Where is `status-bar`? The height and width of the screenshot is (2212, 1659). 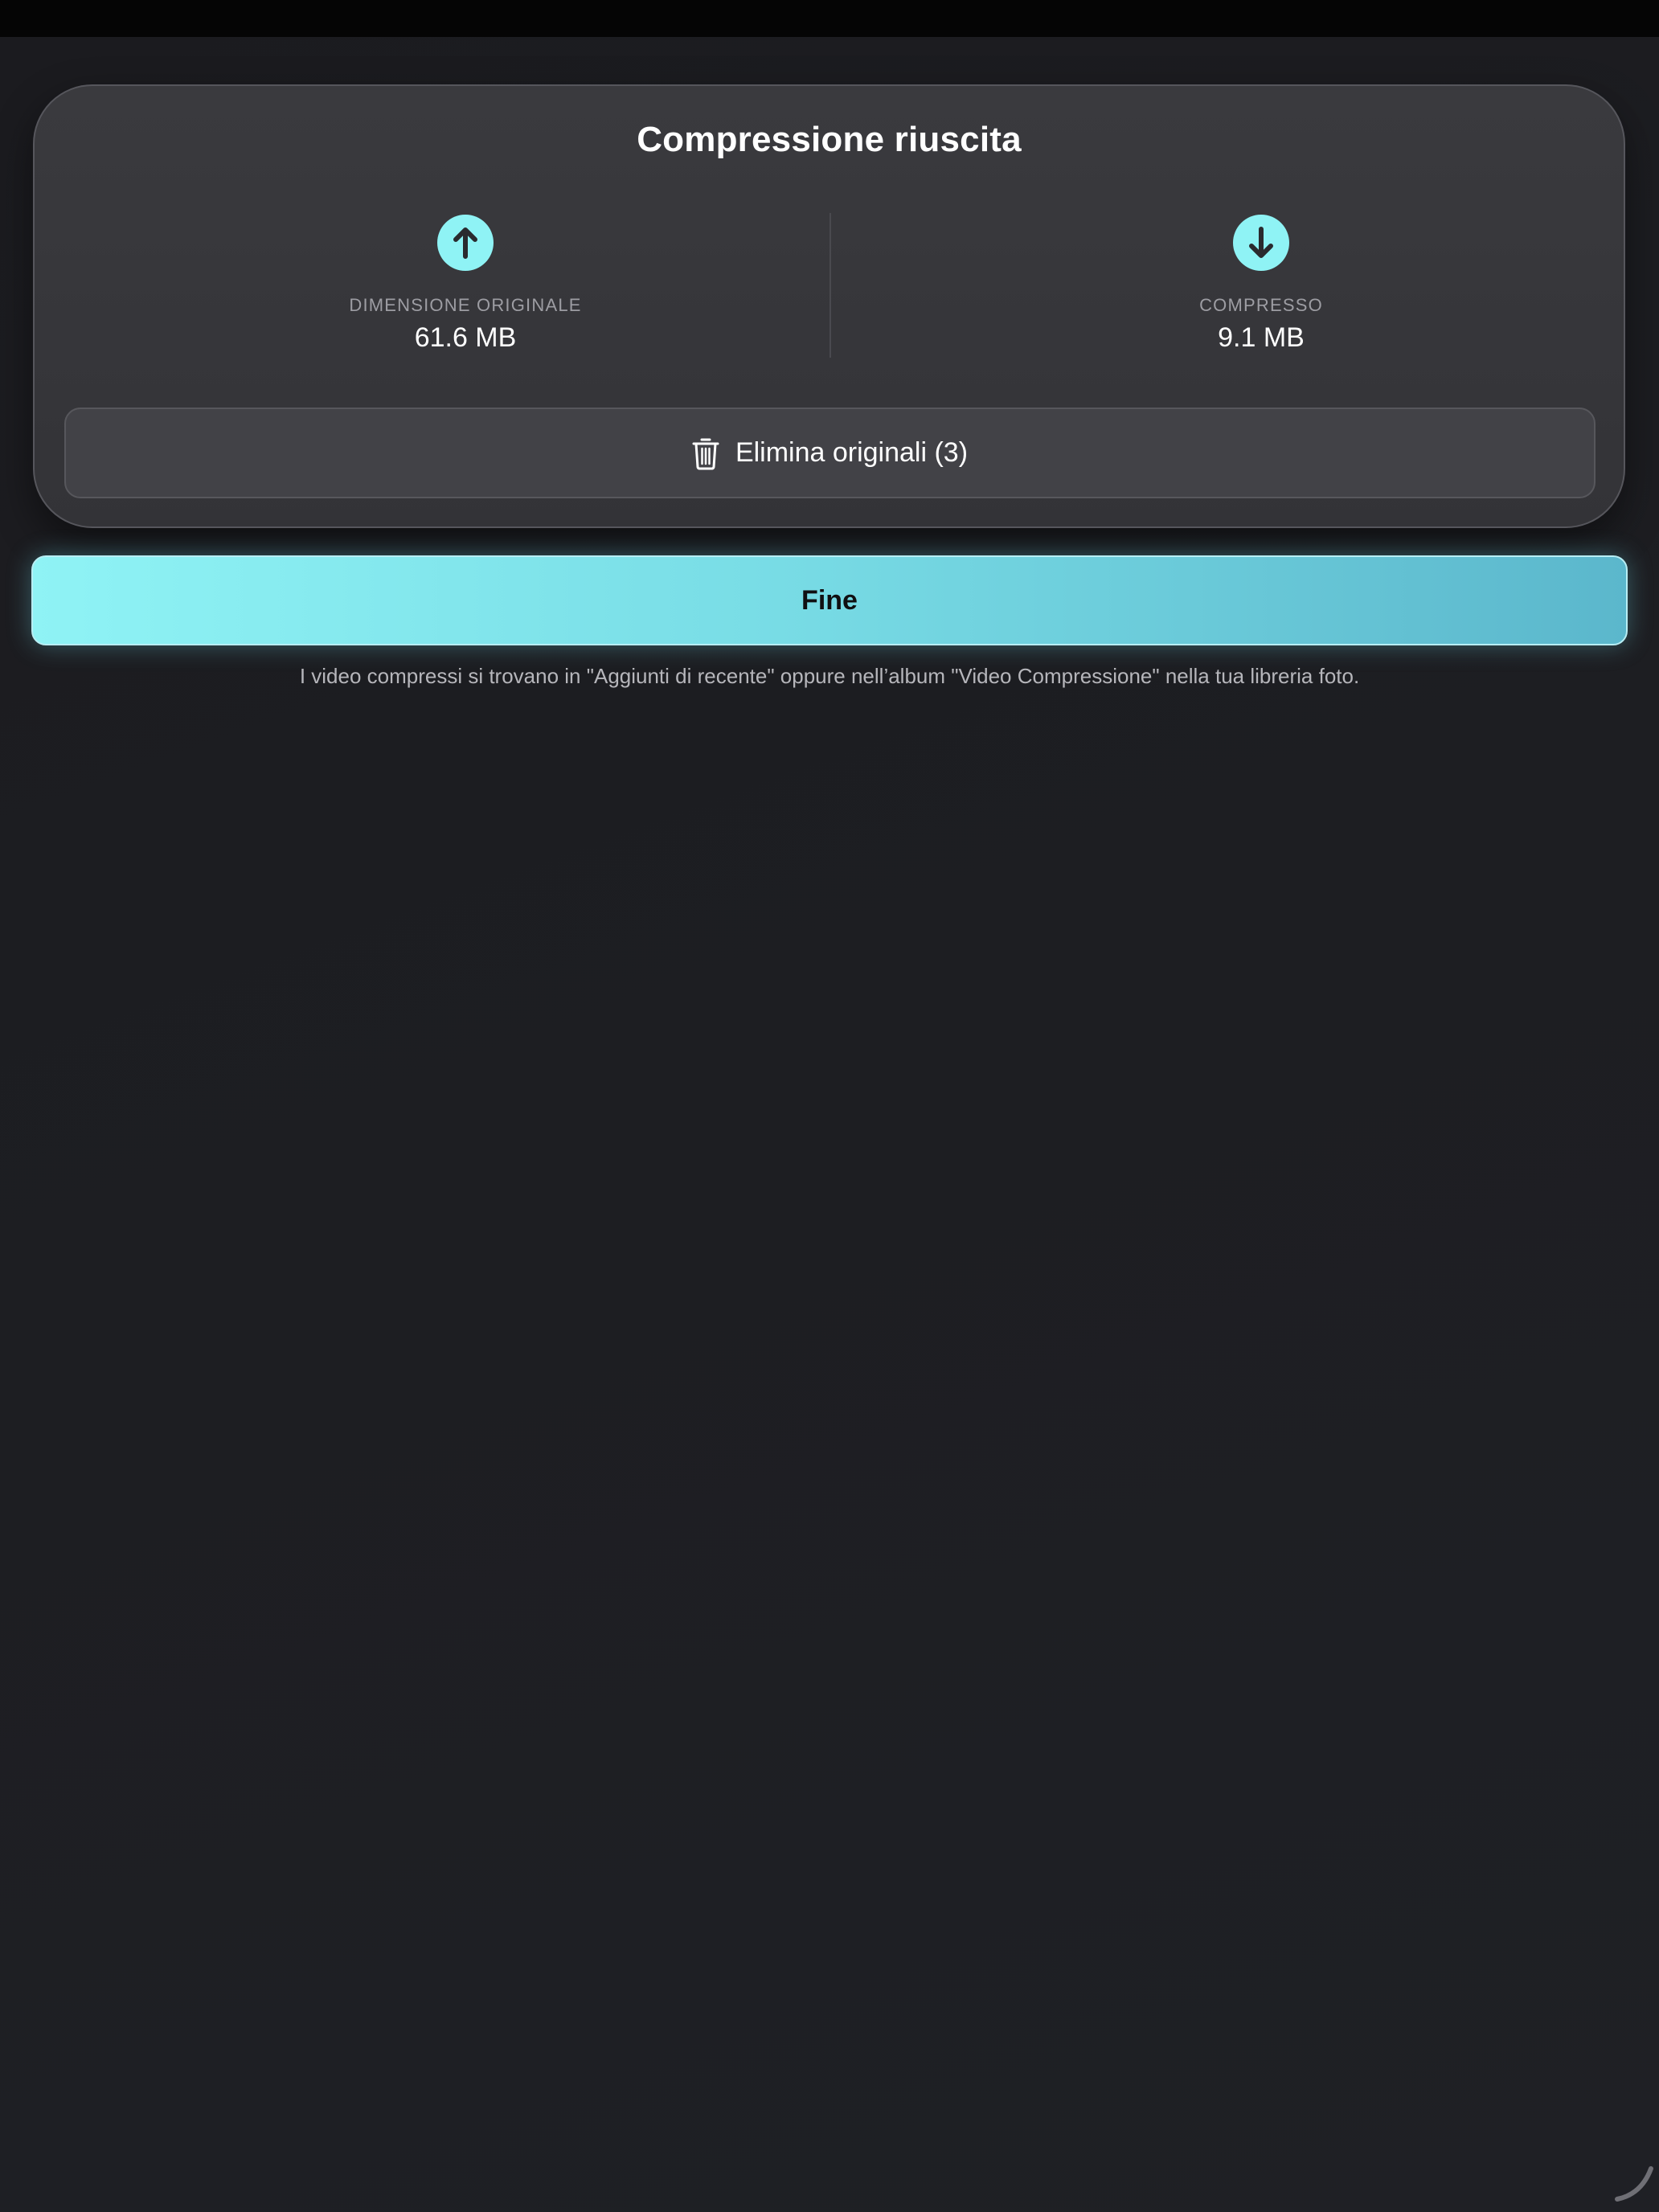 status-bar is located at coordinates (829, 18).